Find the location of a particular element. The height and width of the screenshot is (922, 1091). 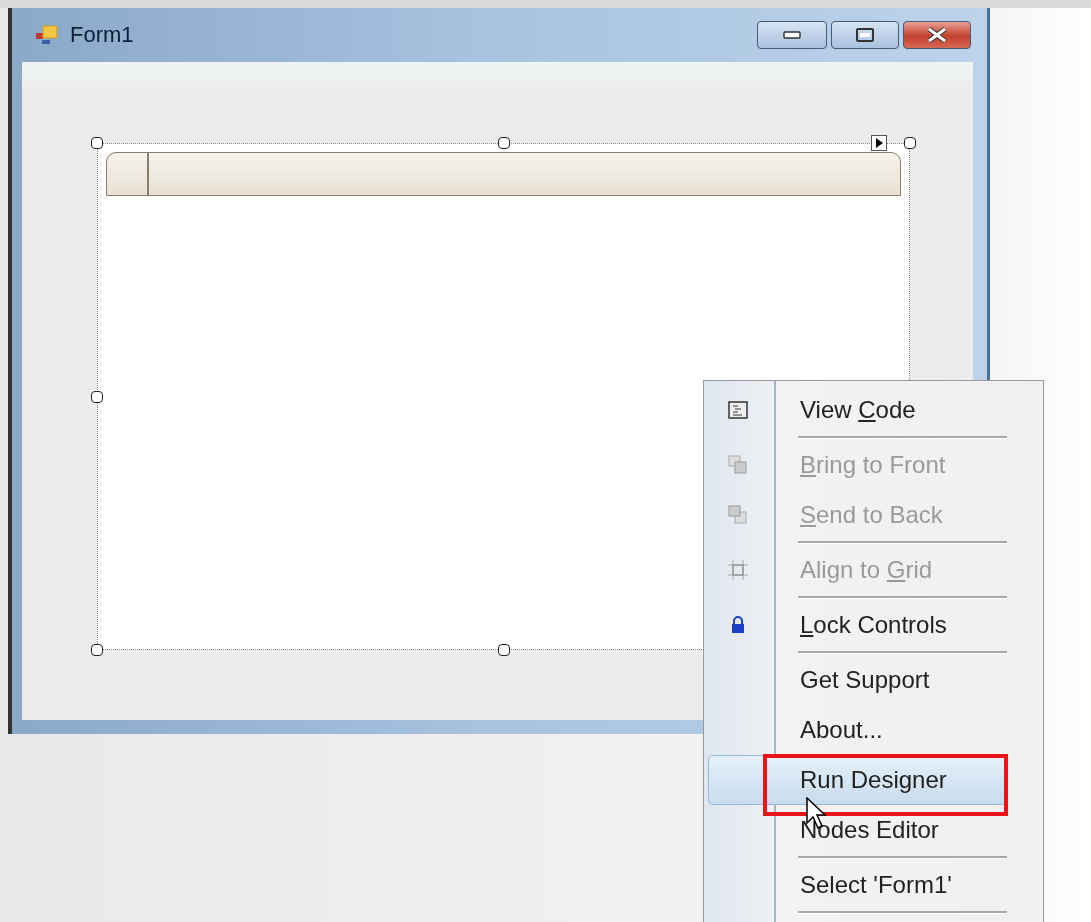

triangle-icon is located at coordinates (879, 143).